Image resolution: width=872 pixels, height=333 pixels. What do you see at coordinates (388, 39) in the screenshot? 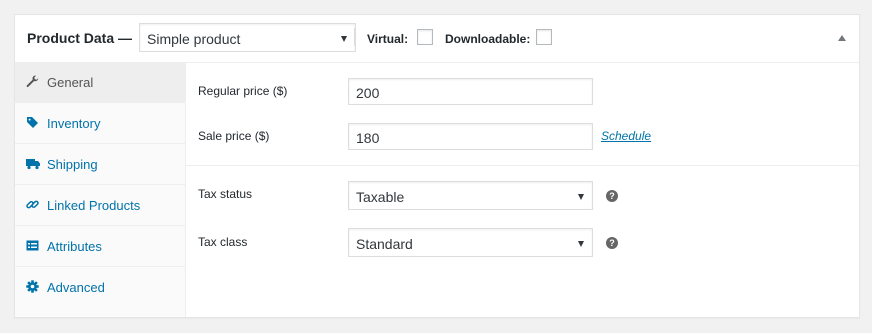
I see `virtual-label: Virtual:` at bounding box center [388, 39].